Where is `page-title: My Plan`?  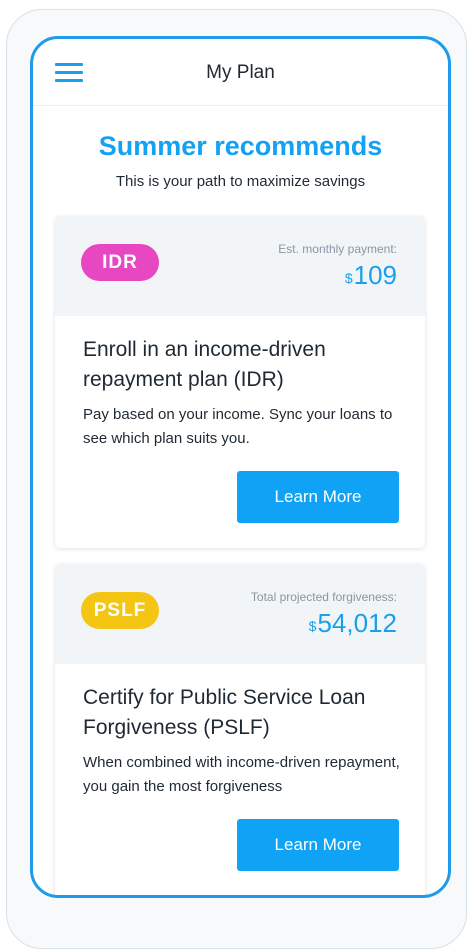
page-title: My Plan is located at coordinates (240, 72).